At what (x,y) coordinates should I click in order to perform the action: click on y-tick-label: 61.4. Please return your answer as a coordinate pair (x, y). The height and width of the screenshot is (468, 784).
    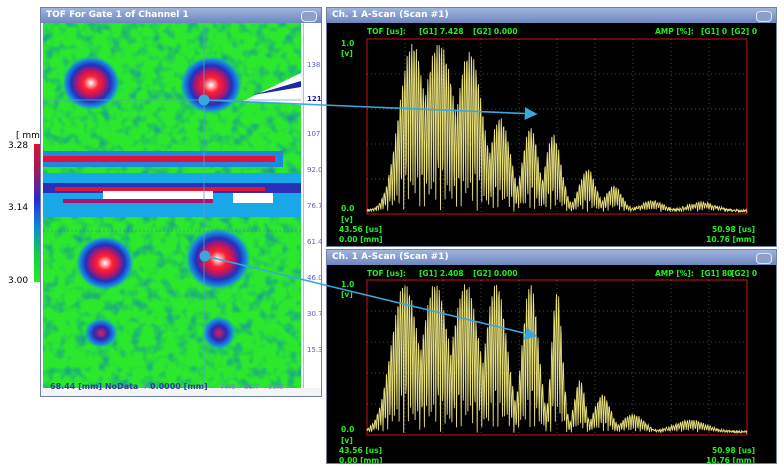
    Looking at the image, I should click on (315, 242).